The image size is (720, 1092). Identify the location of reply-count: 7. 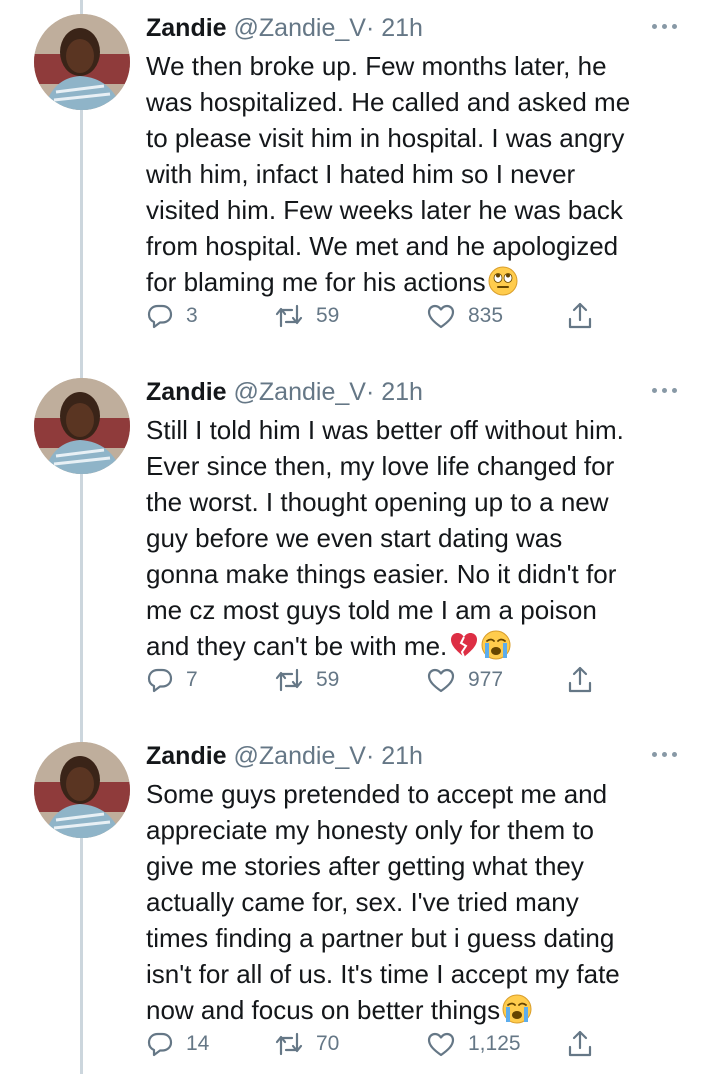
(192, 679).